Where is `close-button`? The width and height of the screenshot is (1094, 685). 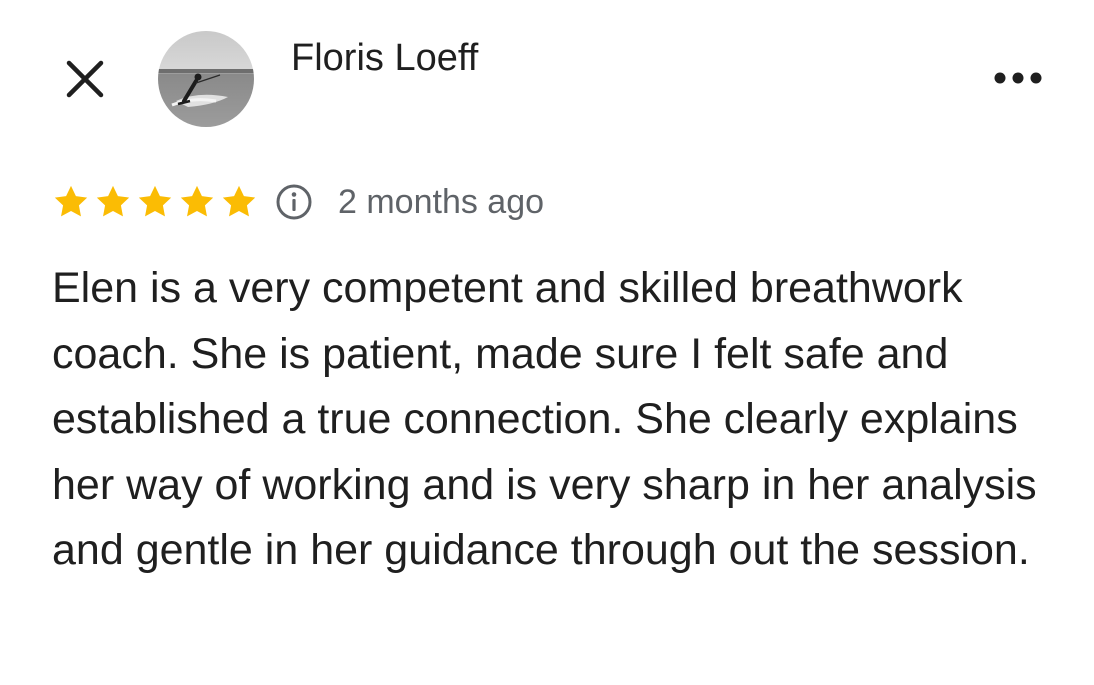 close-button is located at coordinates (85, 79).